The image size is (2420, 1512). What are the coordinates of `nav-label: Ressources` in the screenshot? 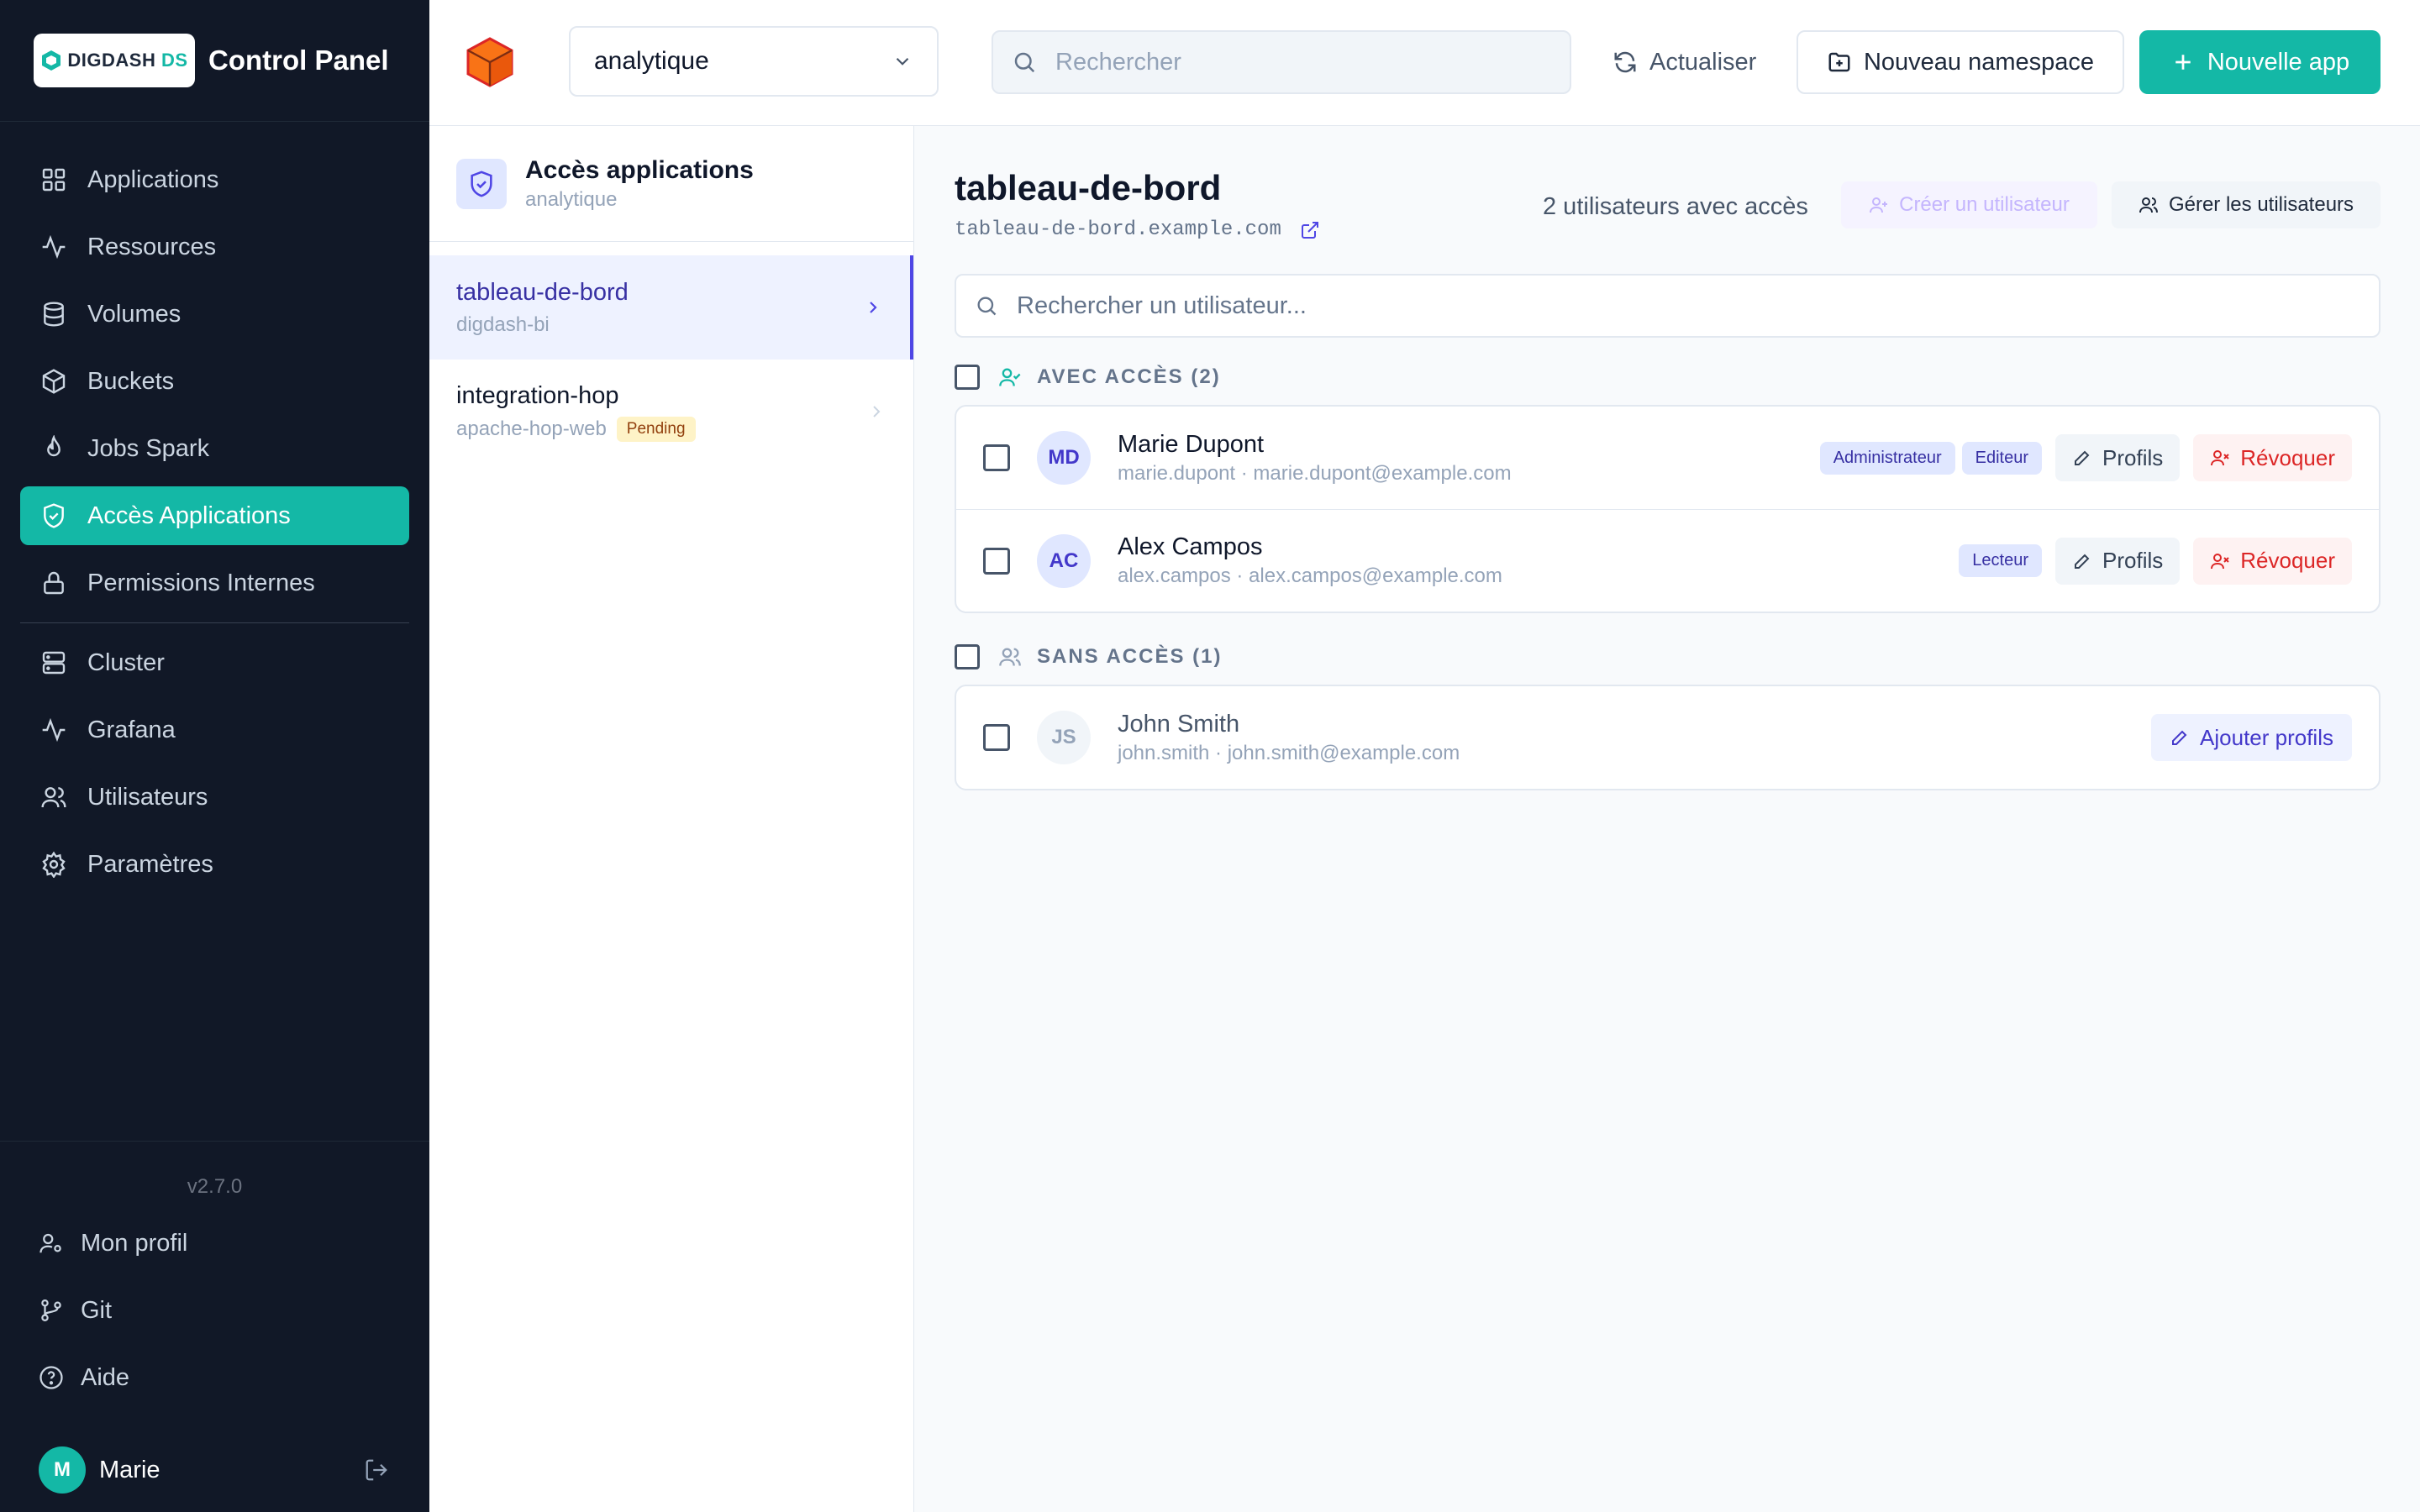 It's located at (152, 246).